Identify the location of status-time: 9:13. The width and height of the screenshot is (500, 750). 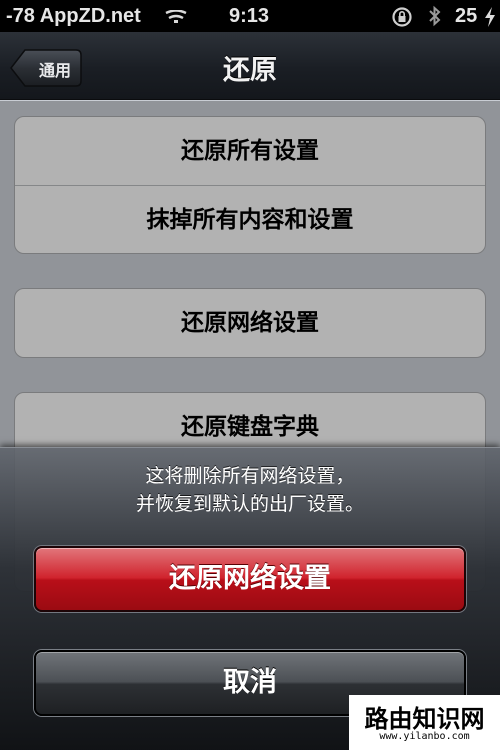
(249, 16).